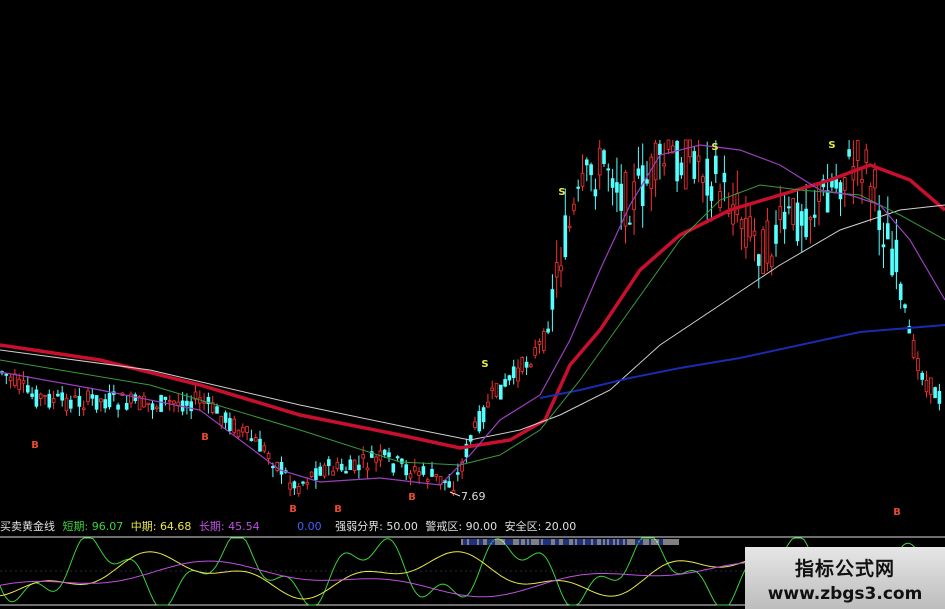  Describe the element at coordinates (244, 526) in the screenshot. I see `long-term-value: 45.54` at that location.